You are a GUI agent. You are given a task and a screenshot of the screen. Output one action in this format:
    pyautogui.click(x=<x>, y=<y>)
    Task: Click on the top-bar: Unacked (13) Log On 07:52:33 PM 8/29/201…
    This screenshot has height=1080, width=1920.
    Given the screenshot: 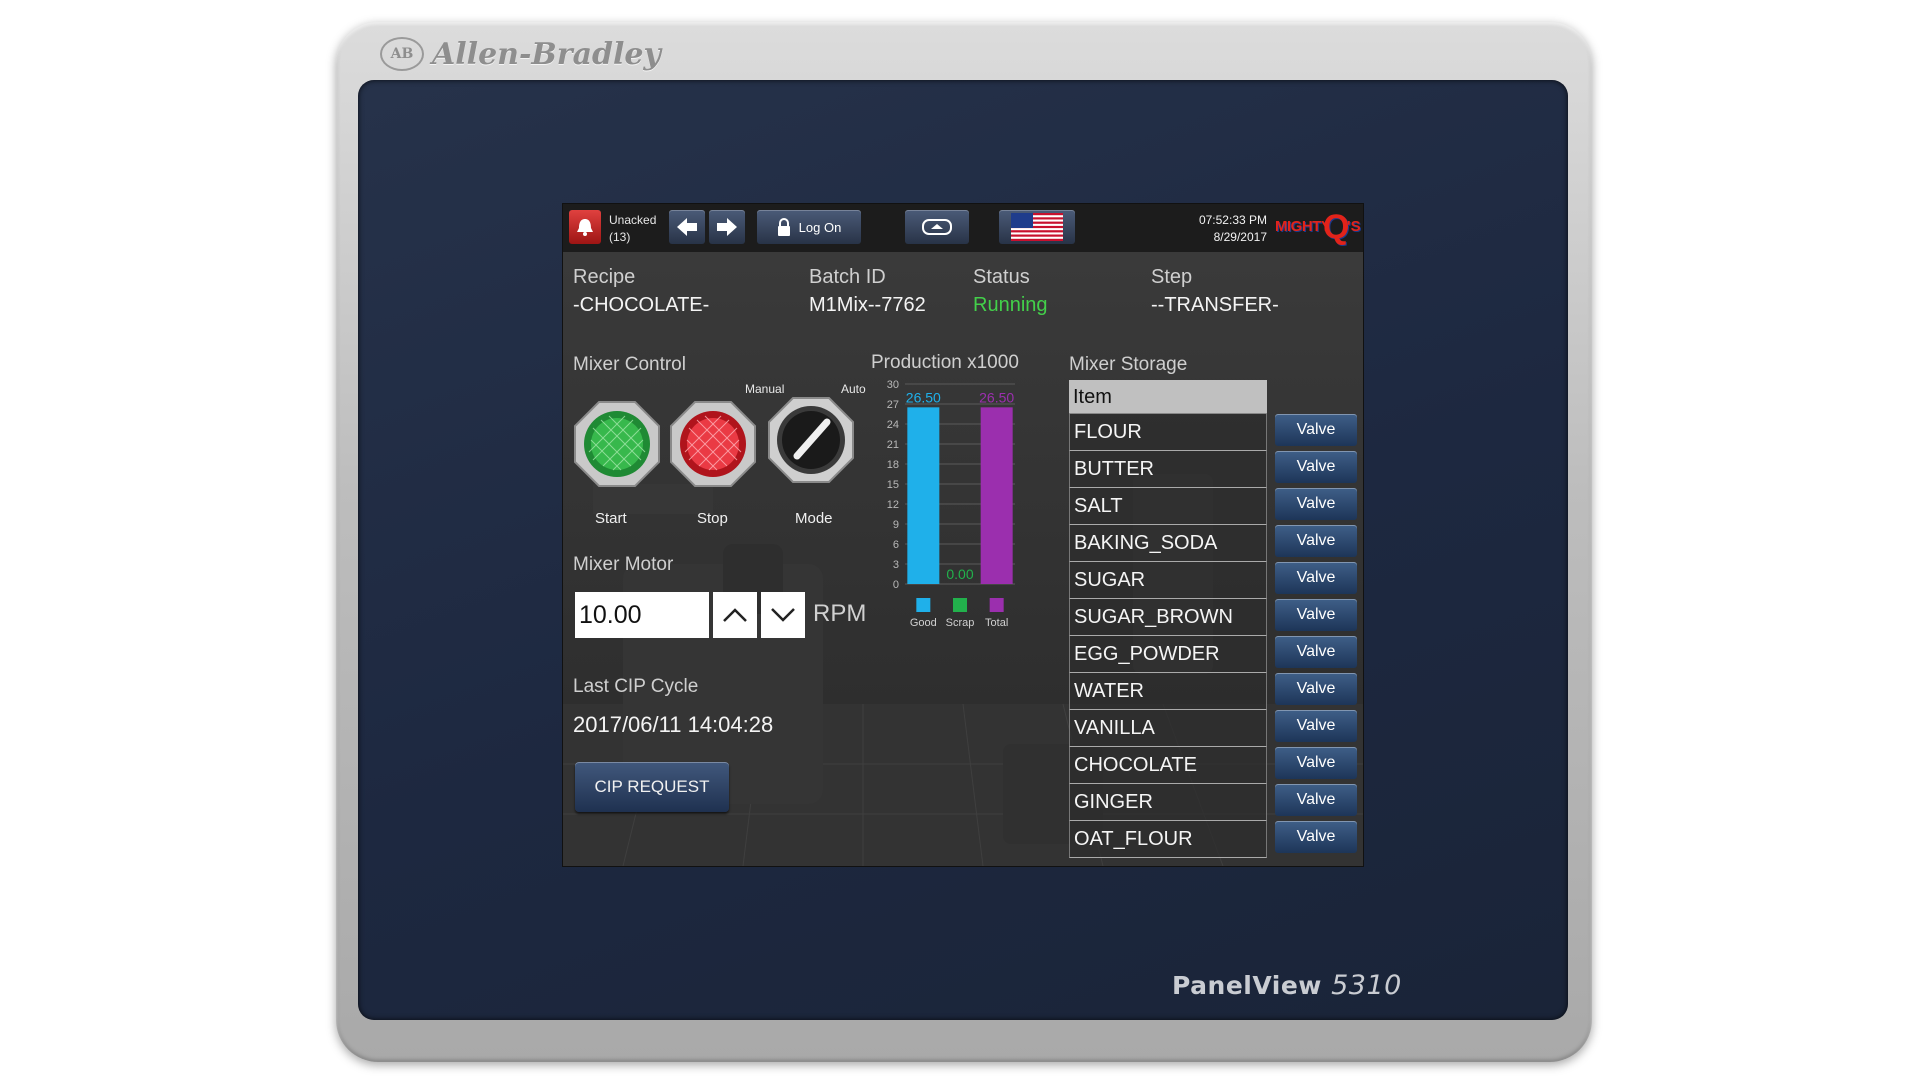 What is the action you would take?
    pyautogui.click(x=963, y=228)
    